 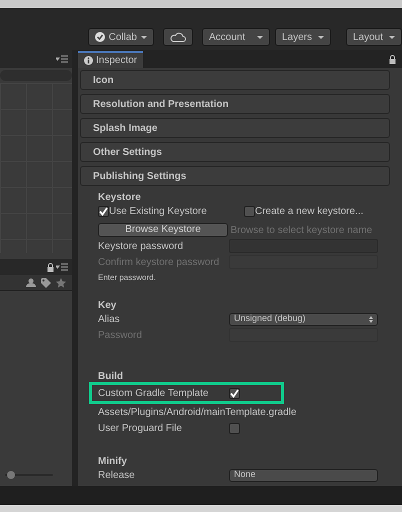 What do you see at coordinates (46, 283) in the screenshot?
I see `tag-icon` at bounding box center [46, 283].